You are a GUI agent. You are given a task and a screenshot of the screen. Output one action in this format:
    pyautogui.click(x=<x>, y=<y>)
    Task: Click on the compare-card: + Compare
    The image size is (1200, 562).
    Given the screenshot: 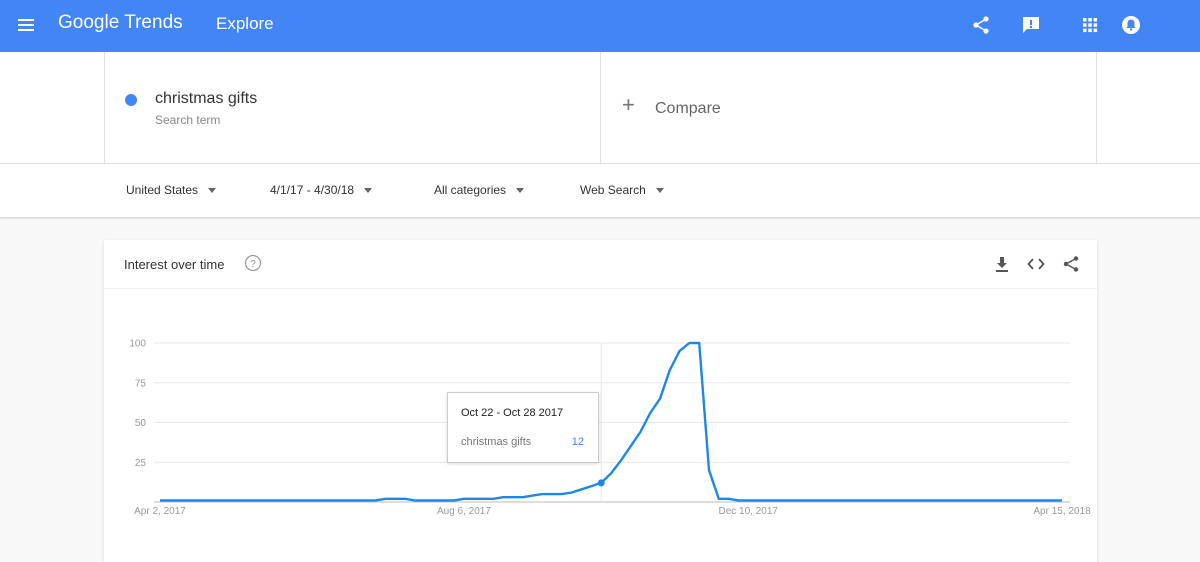 What is the action you would take?
    pyautogui.click(x=848, y=107)
    